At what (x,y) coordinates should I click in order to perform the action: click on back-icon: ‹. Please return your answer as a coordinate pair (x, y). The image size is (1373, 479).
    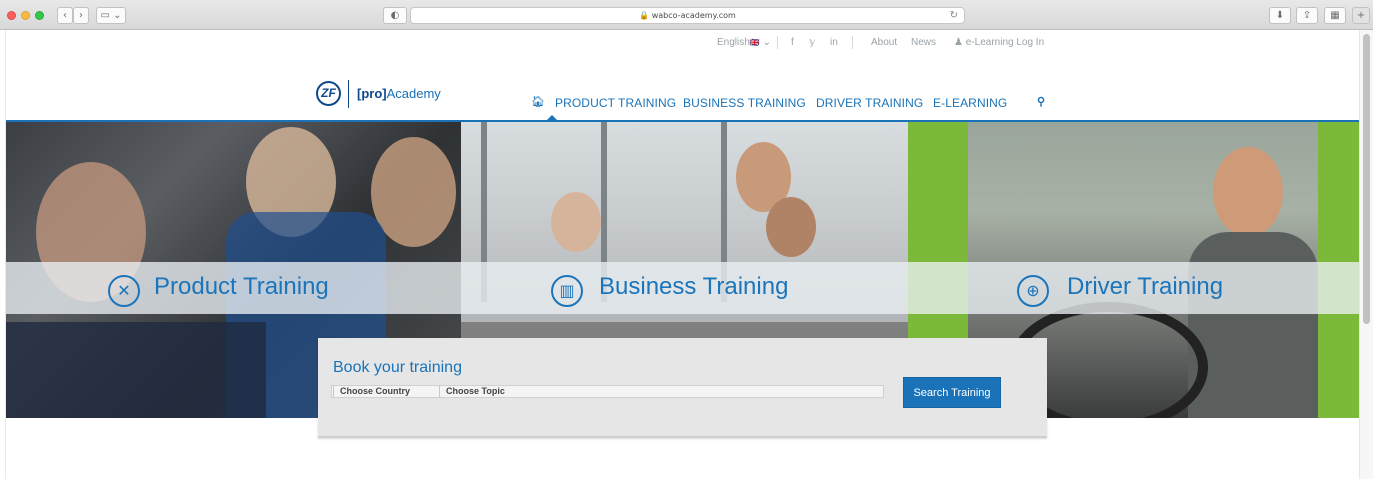
    Looking at the image, I should click on (65, 15).